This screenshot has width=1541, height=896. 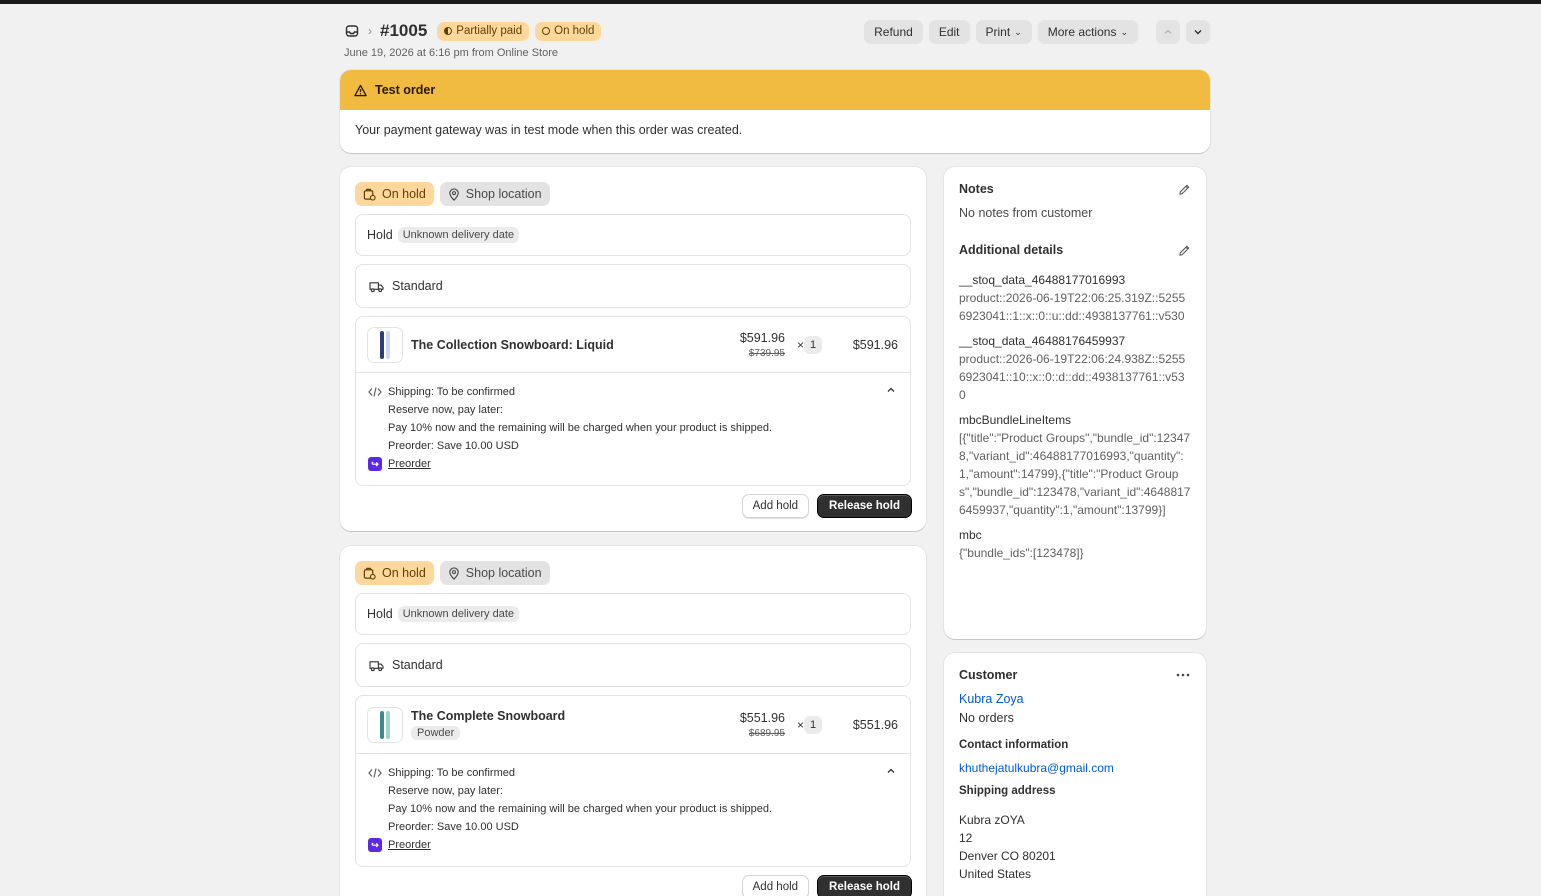 I want to click on address-name: Kubra zOYA, so click(x=992, y=820).